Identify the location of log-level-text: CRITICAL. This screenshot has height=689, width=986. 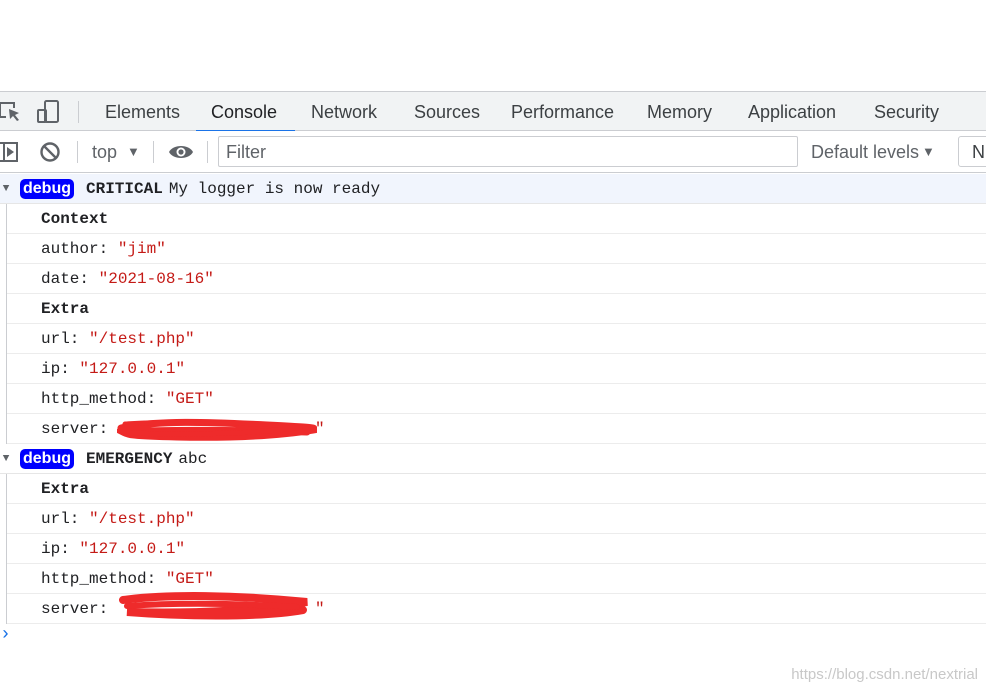
(124, 189).